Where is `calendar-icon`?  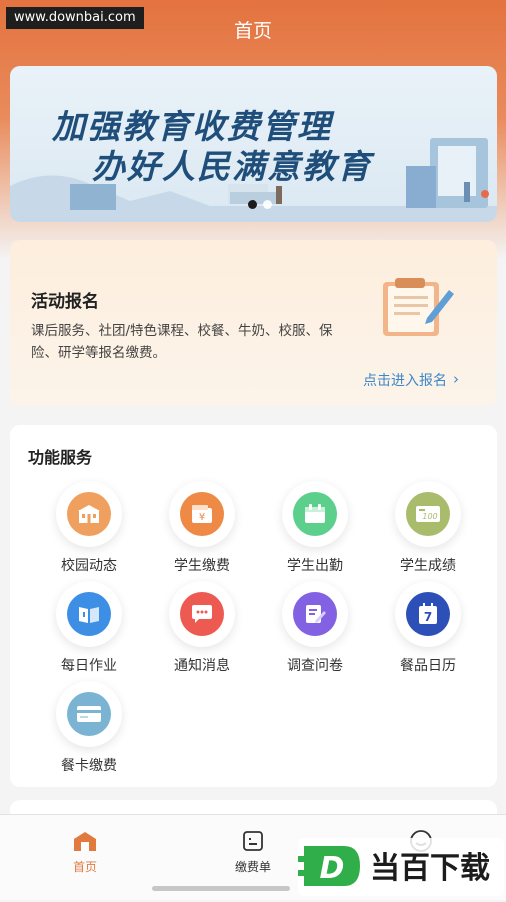 calendar-icon is located at coordinates (315, 514).